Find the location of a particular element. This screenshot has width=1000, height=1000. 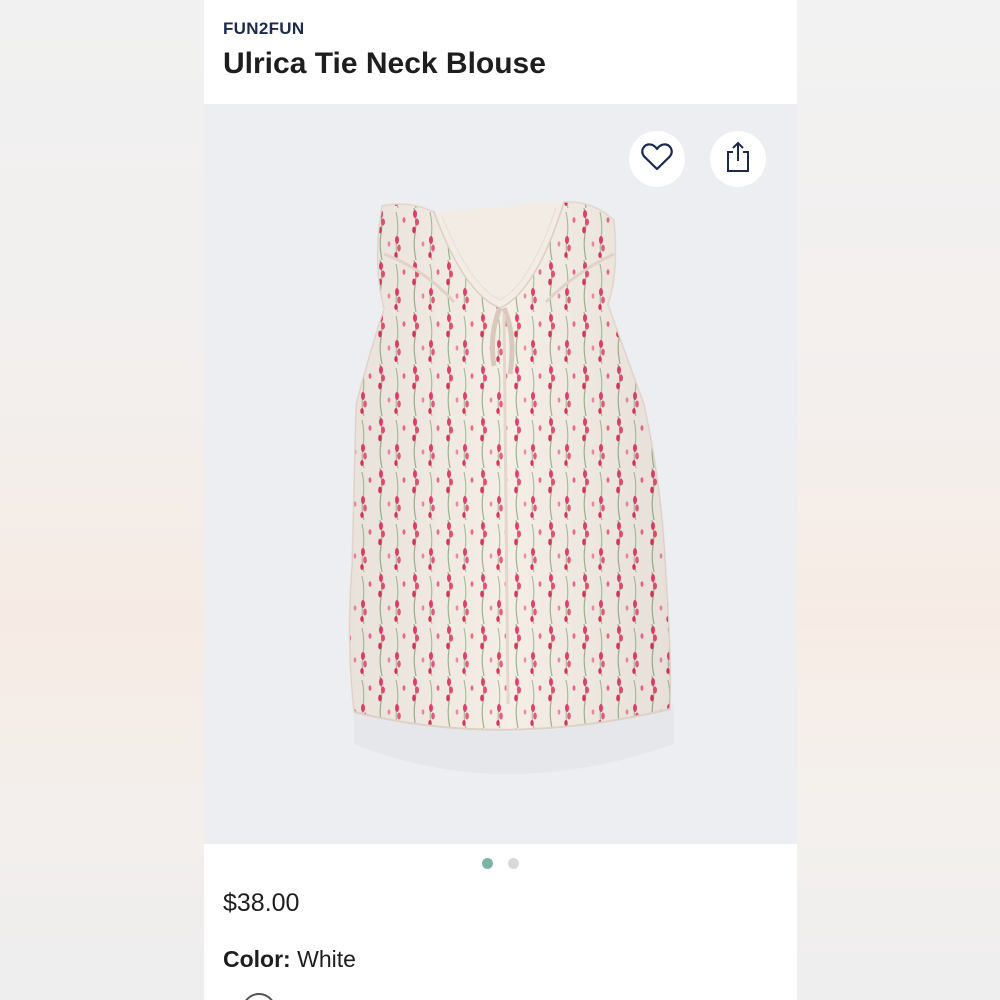

favorite-button is located at coordinates (657, 159).